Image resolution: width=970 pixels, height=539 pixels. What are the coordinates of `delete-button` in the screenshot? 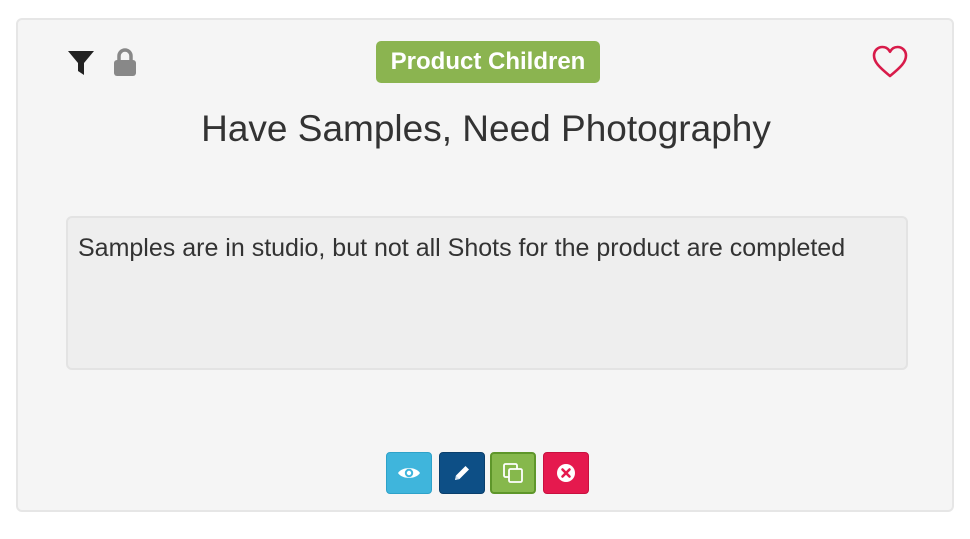 It's located at (566, 473).